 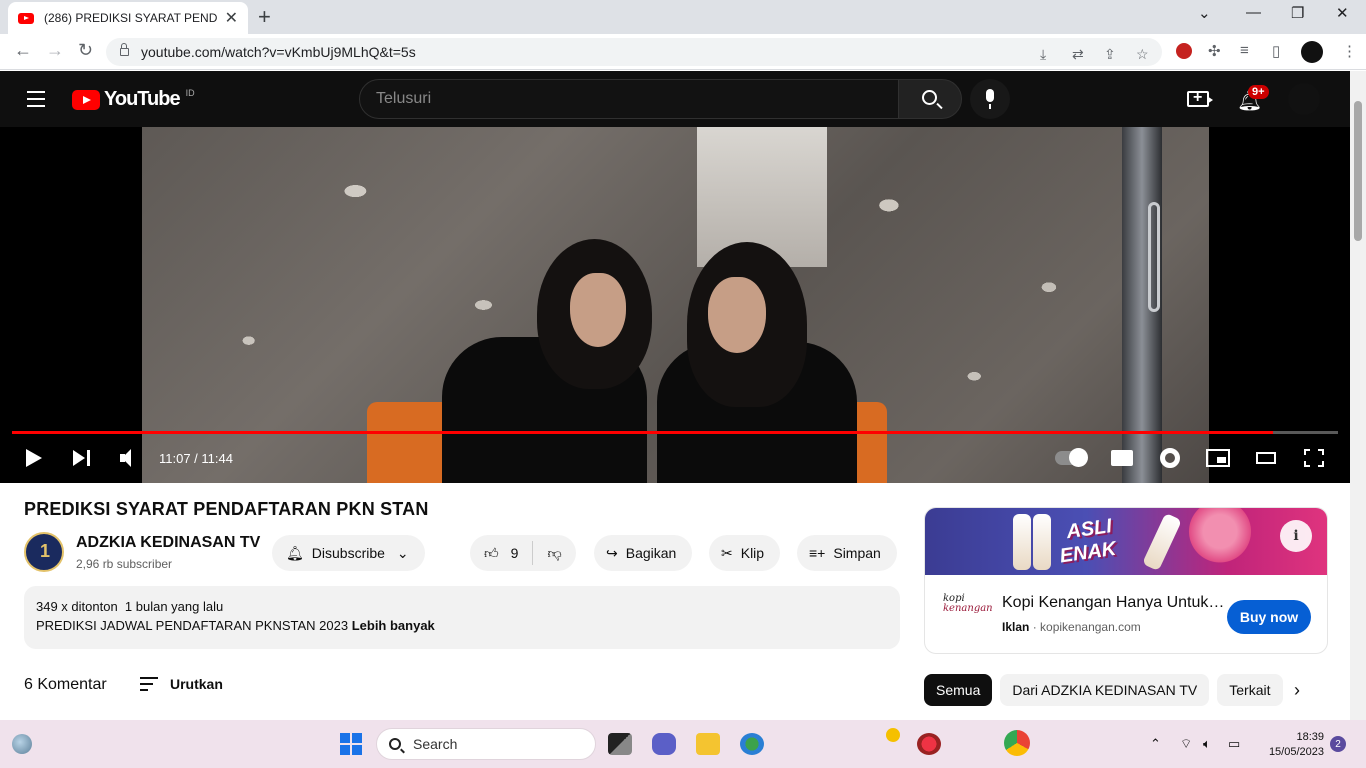 I want to click on taskbar-search-label: Search, so click(x=435, y=744).